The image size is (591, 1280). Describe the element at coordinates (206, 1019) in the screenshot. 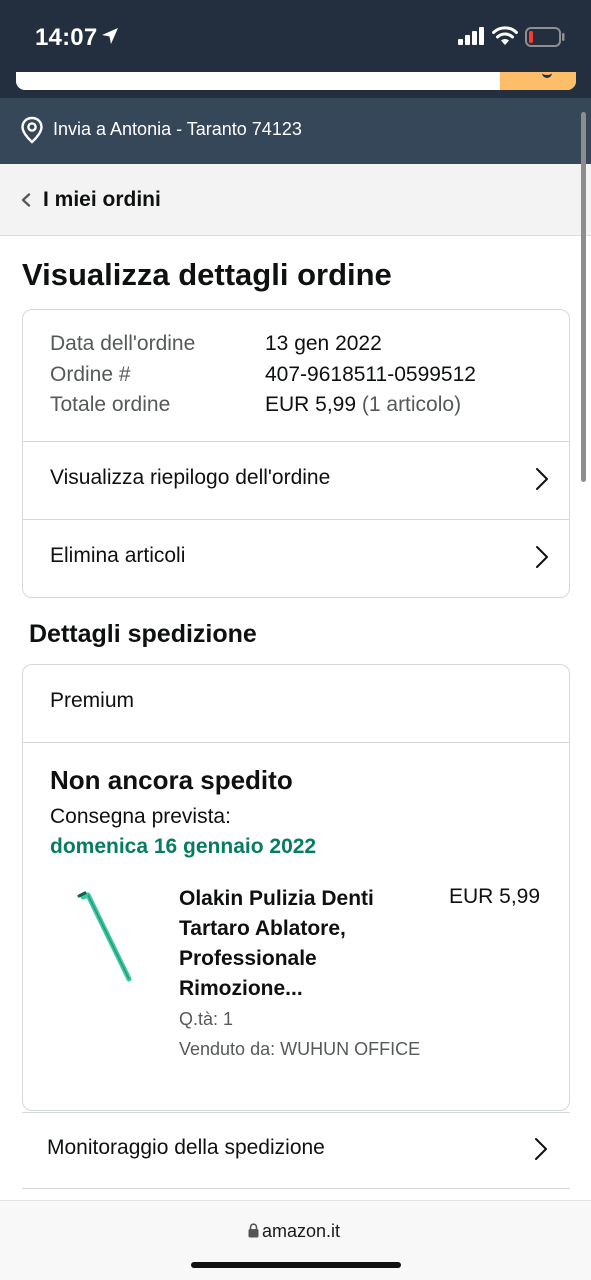

I see `product-quantity: Q.tà: 1` at that location.